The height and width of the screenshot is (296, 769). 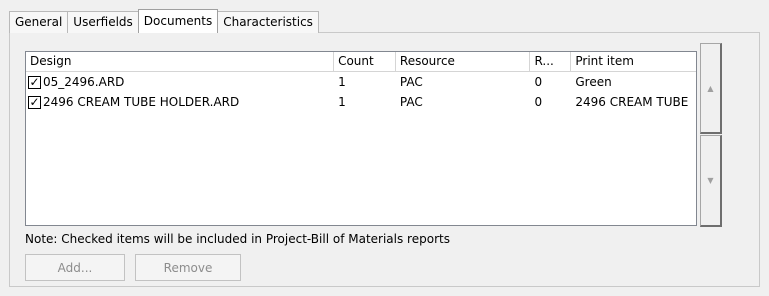 I want to click on tab-characteristics: Characteristics, so click(x=268, y=22).